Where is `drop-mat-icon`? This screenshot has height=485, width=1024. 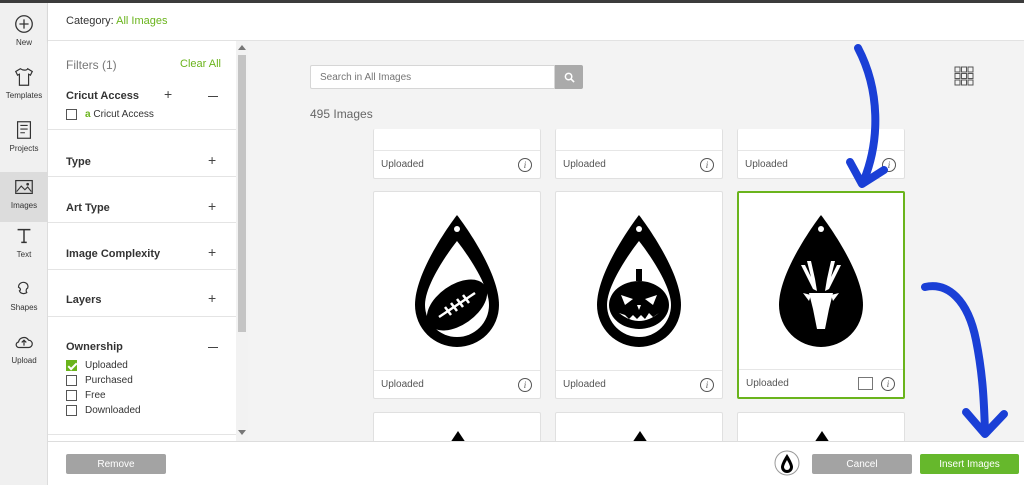 drop-mat-icon is located at coordinates (787, 463).